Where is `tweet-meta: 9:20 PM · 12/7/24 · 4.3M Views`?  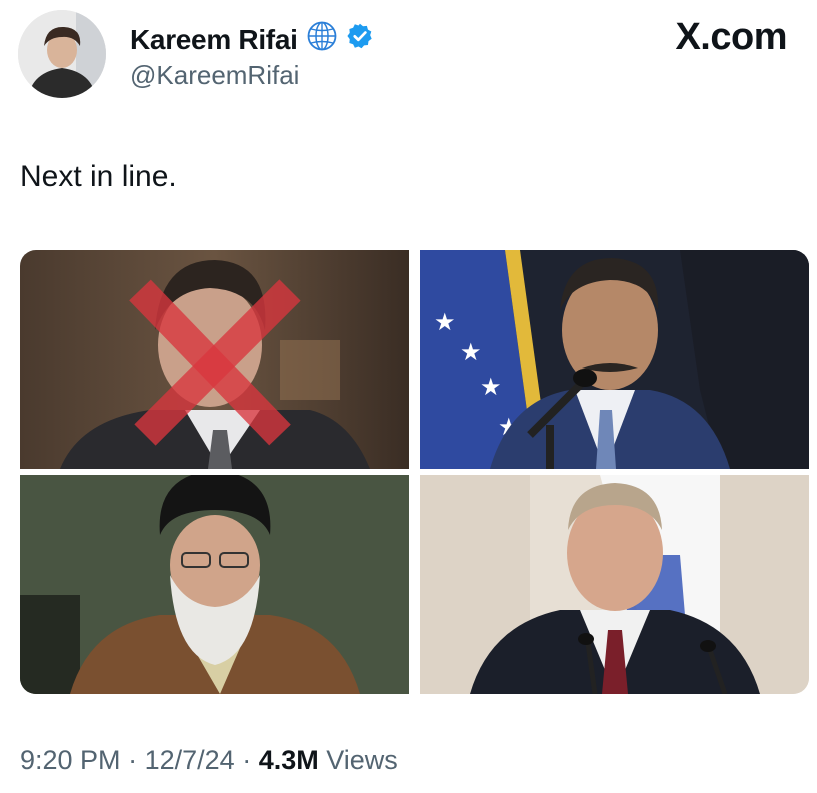 tweet-meta: 9:20 PM · 12/7/24 · 4.3M Views is located at coordinates (209, 760).